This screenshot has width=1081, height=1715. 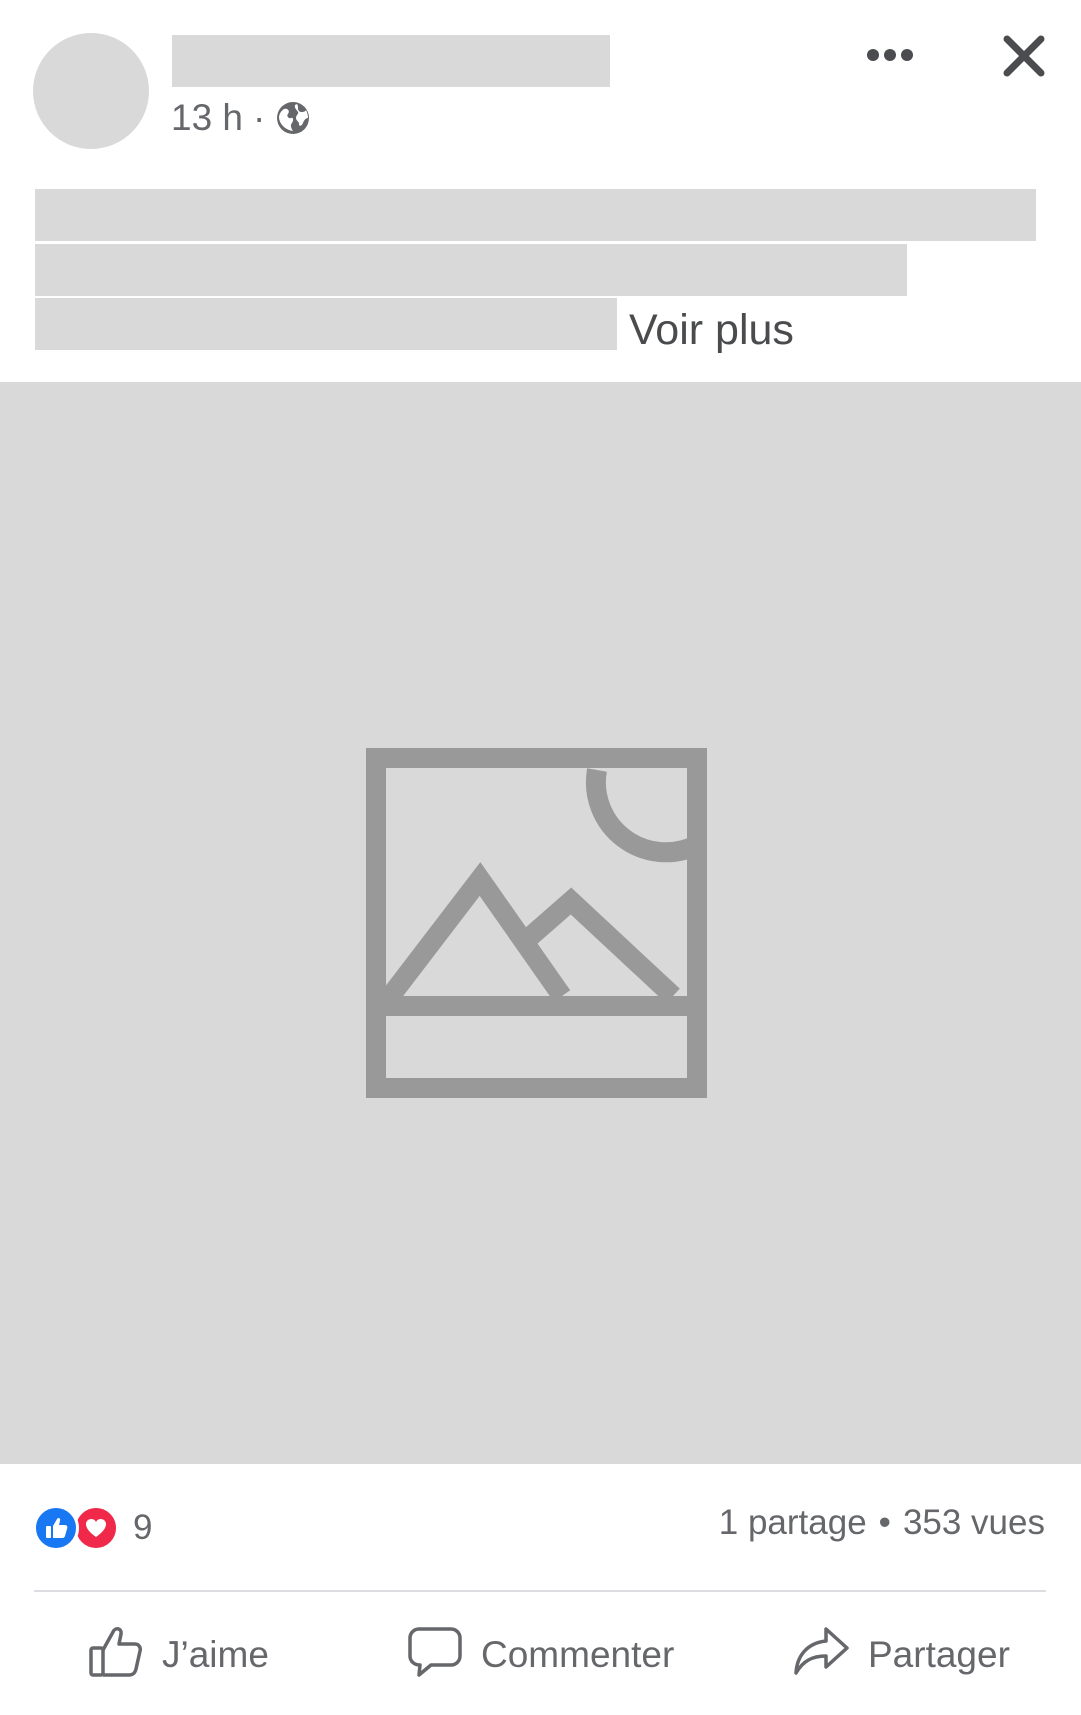 I want to click on share-button: Partager, so click(x=901, y=1655).